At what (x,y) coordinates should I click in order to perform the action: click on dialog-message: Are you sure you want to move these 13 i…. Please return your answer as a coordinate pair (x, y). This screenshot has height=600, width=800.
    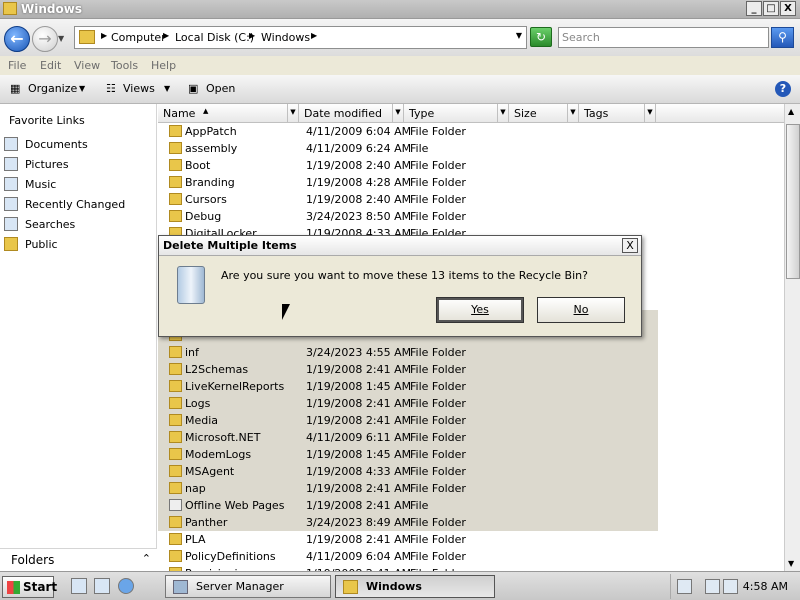
    Looking at the image, I should click on (404, 275).